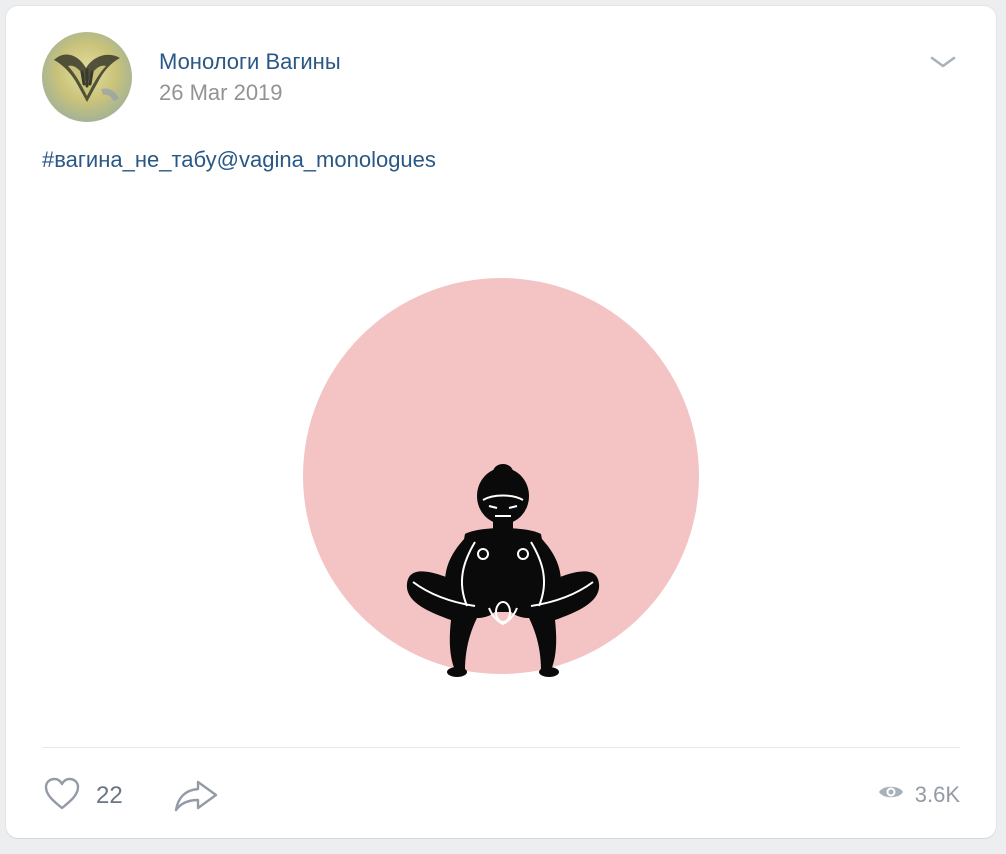  I want to click on views-counter: 3.6K, so click(918, 795).